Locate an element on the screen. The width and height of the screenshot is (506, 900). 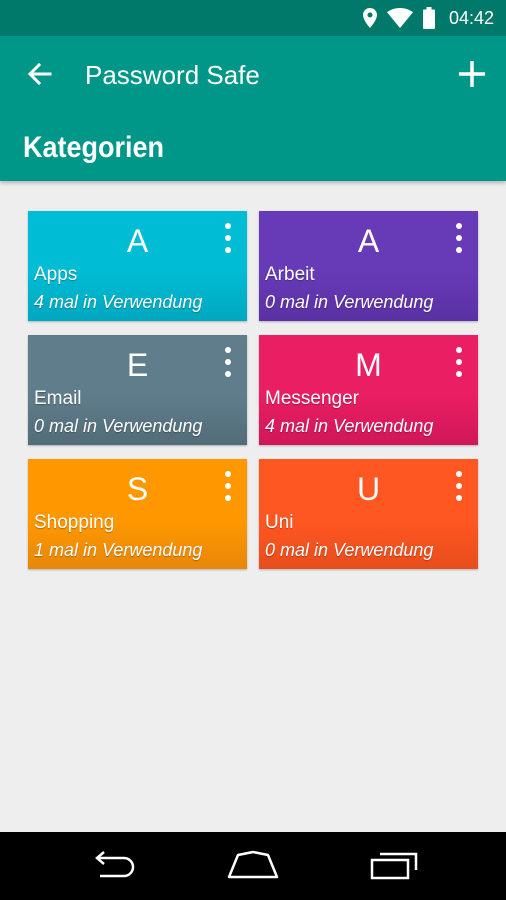
status-bar: 04:42 is located at coordinates (253, 18).